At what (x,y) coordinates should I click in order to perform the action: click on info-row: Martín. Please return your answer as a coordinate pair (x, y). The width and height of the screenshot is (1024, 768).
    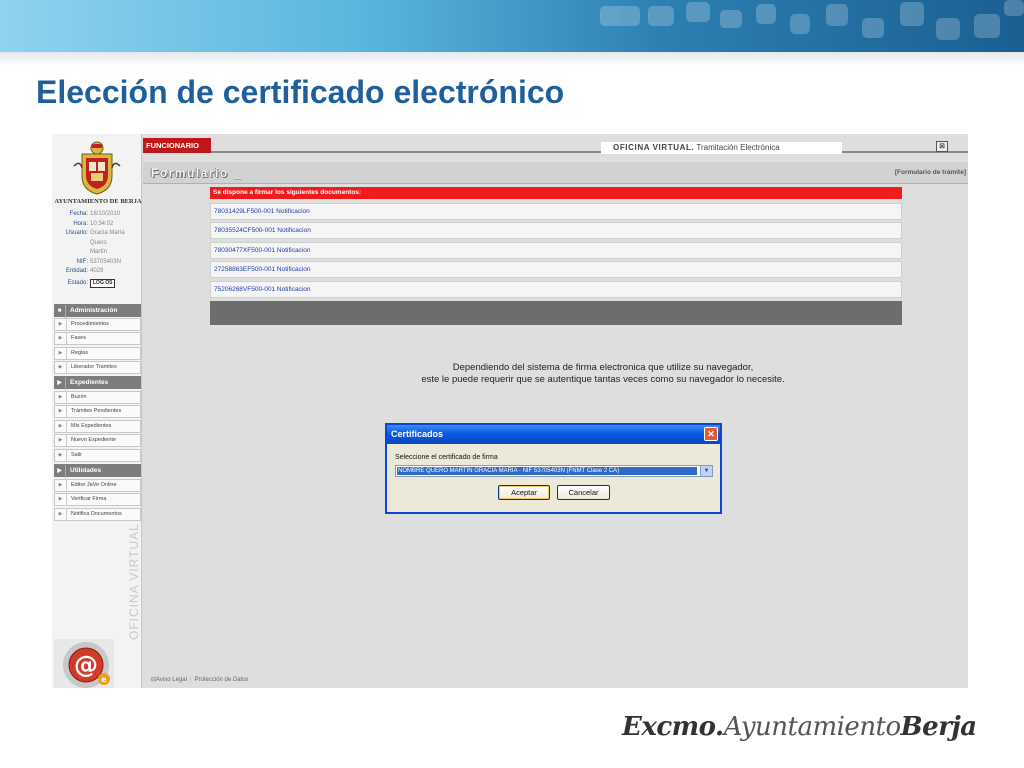
    Looking at the image, I should click on (99, 252).